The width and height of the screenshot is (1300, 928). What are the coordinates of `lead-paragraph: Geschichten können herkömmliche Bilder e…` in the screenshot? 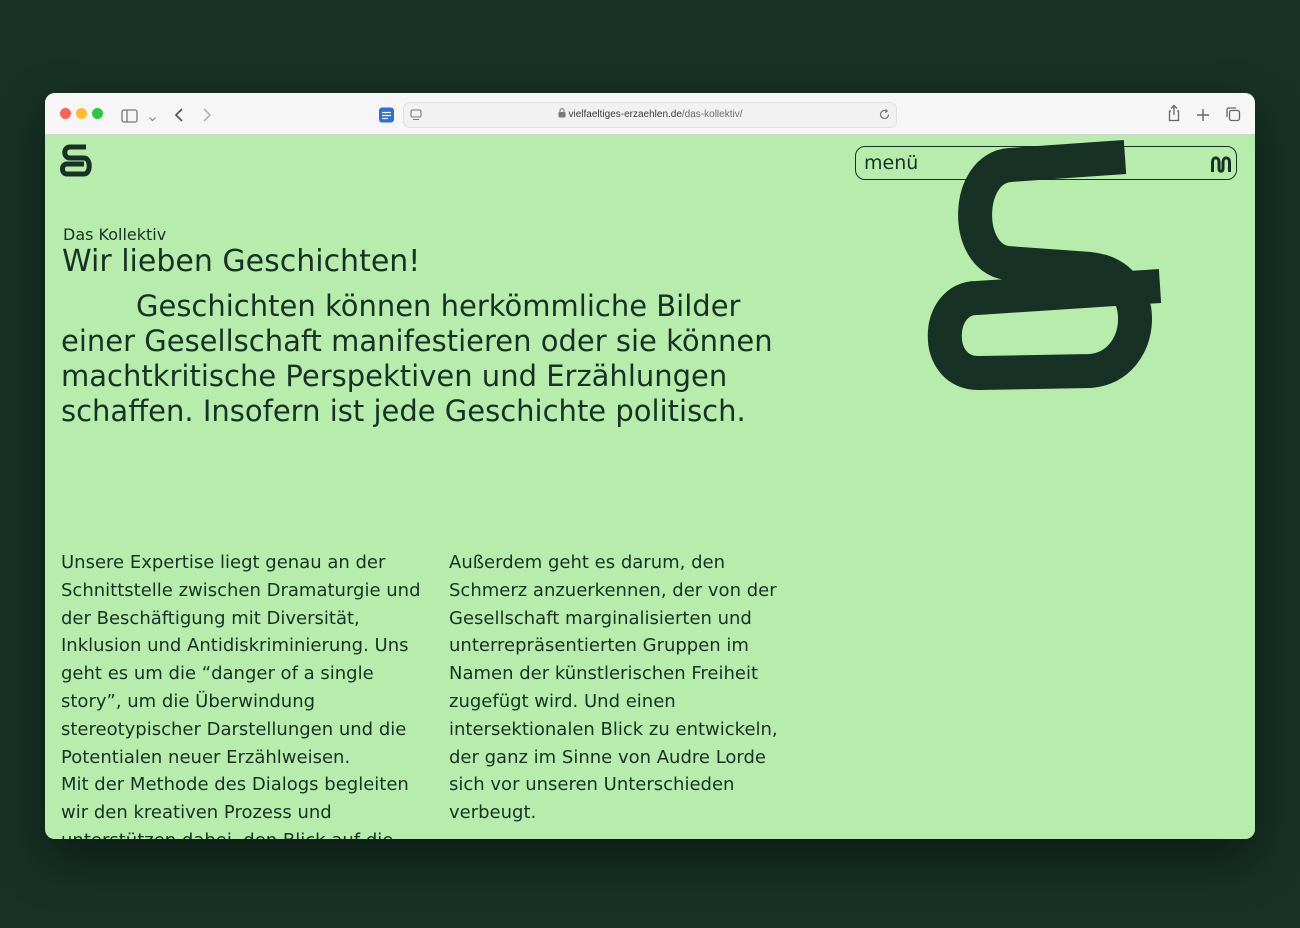 It's located at (417, 358).